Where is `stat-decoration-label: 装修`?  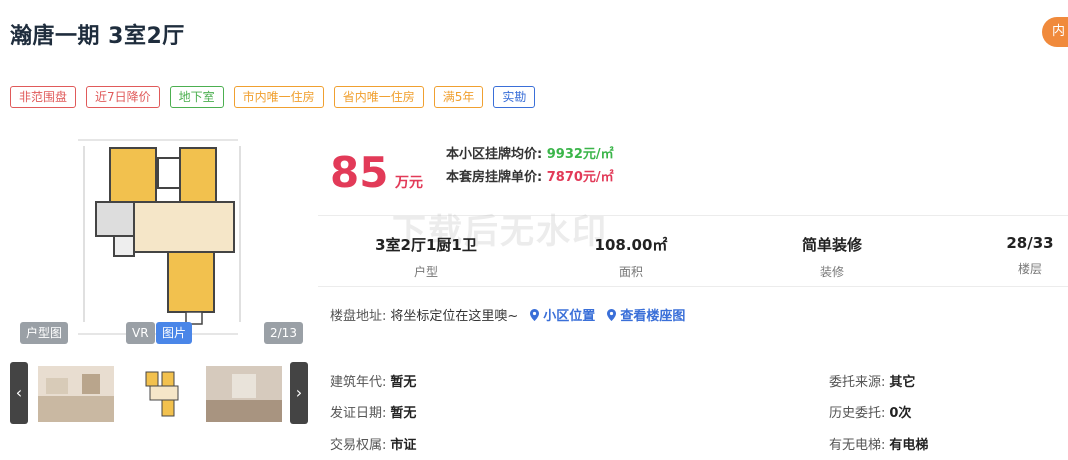 stat-decoration-label: 装修 is located at coordinates (831, 272).